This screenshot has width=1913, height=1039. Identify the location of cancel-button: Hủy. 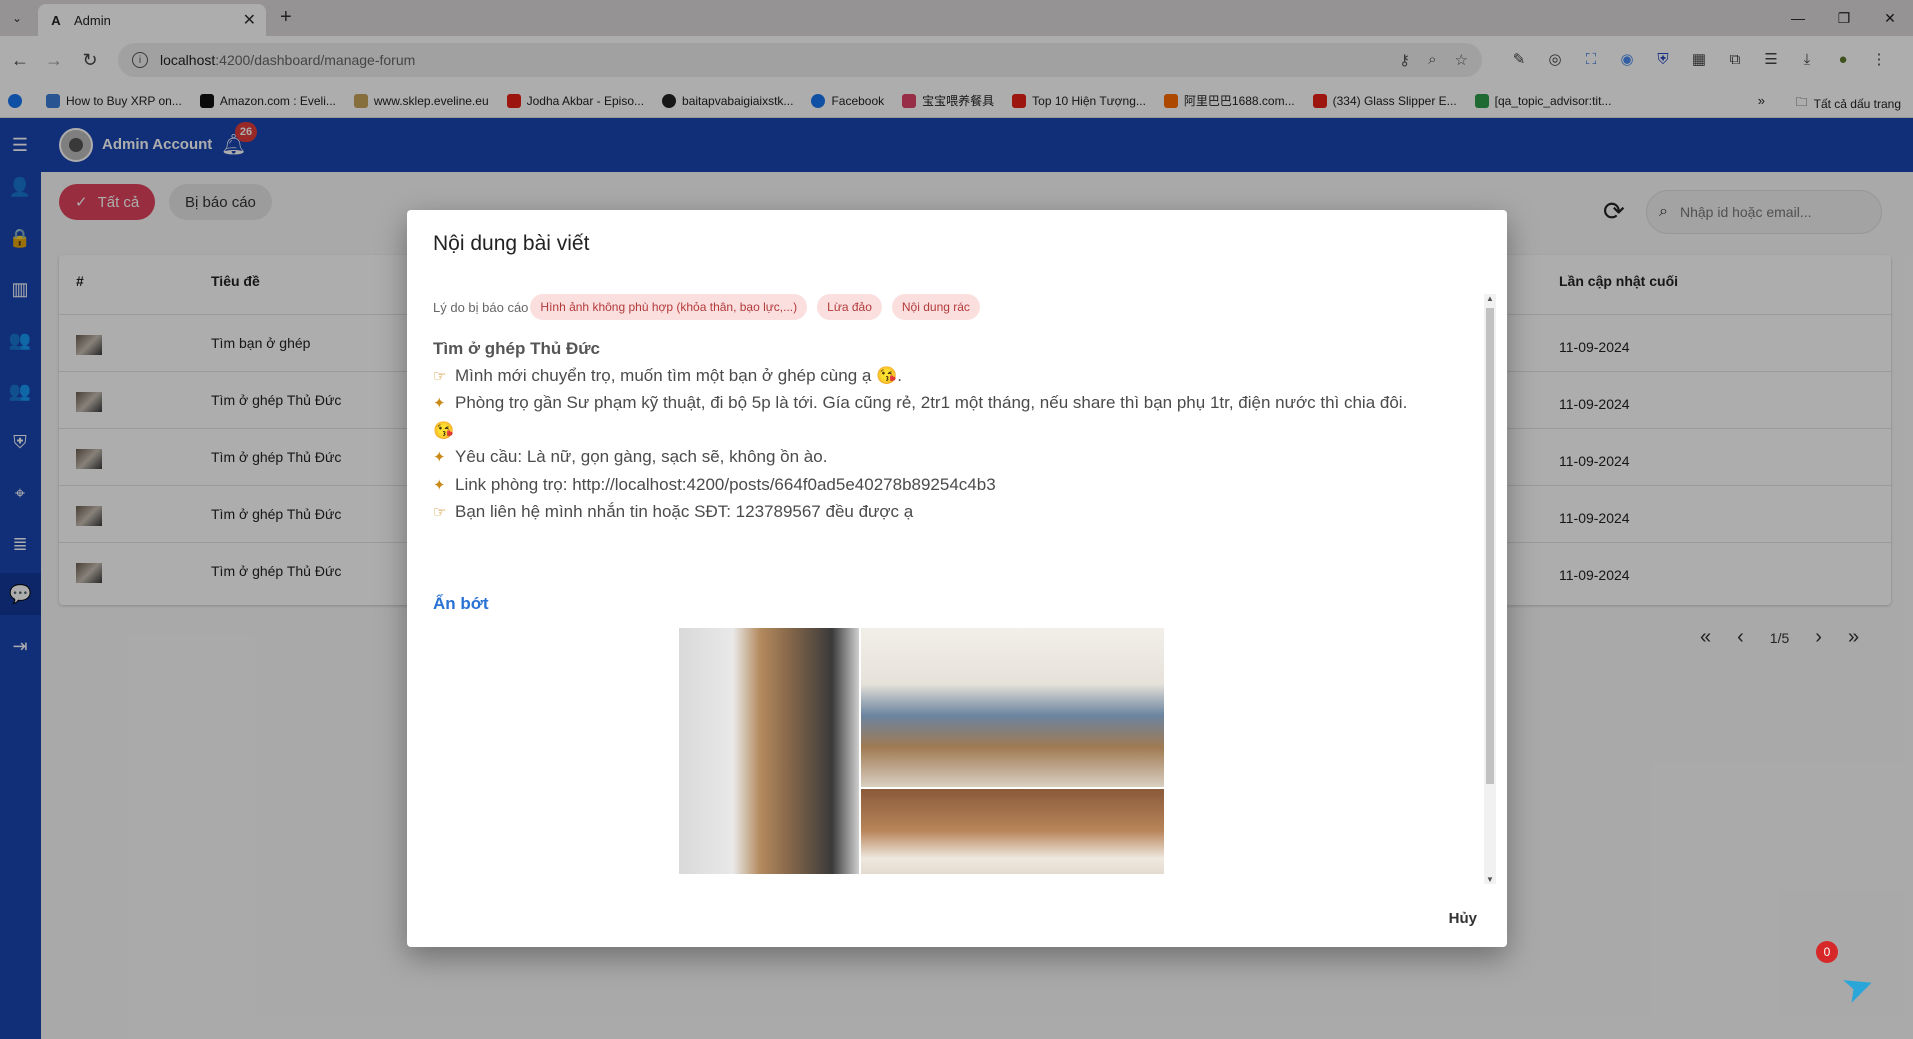
(1463, 918).